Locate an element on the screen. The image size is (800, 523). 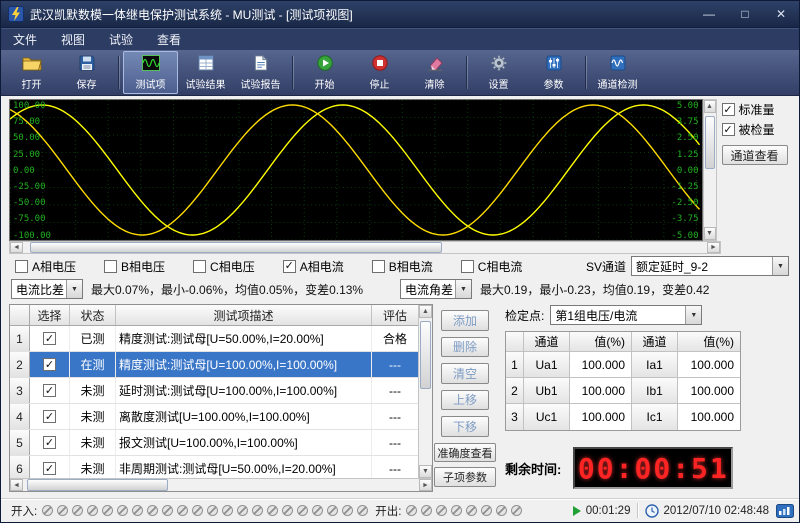
standard-quantity-toggle: 标准量 is located at coordinates (748, 109).